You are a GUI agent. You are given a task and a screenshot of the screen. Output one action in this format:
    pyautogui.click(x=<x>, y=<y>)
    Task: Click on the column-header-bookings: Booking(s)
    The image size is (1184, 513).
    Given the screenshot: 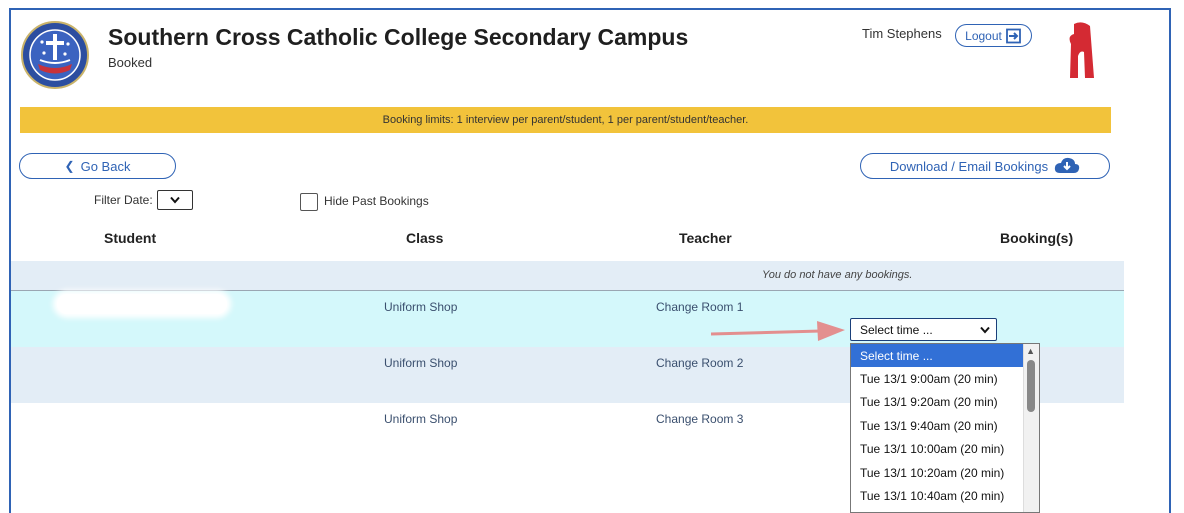 What is the action you would take?
    pyautogui.click(x=1037, y=238)
    